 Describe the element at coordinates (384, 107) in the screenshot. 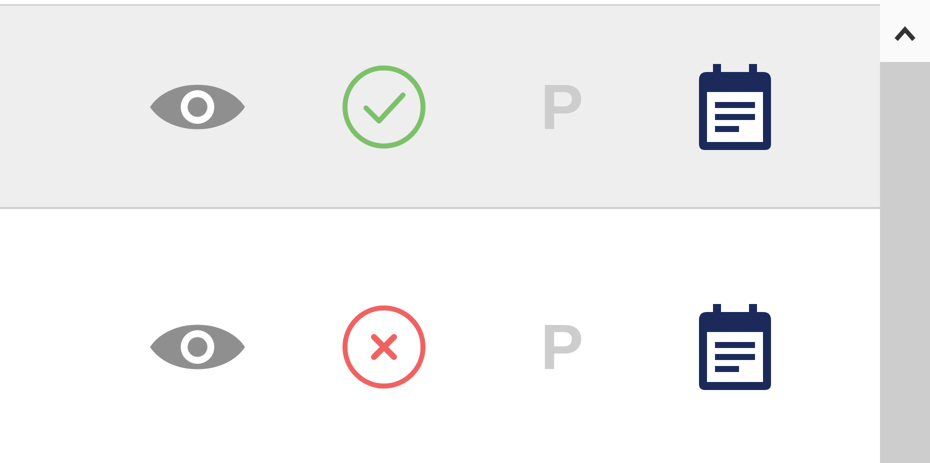

I see `check-circle-icon` at that location.